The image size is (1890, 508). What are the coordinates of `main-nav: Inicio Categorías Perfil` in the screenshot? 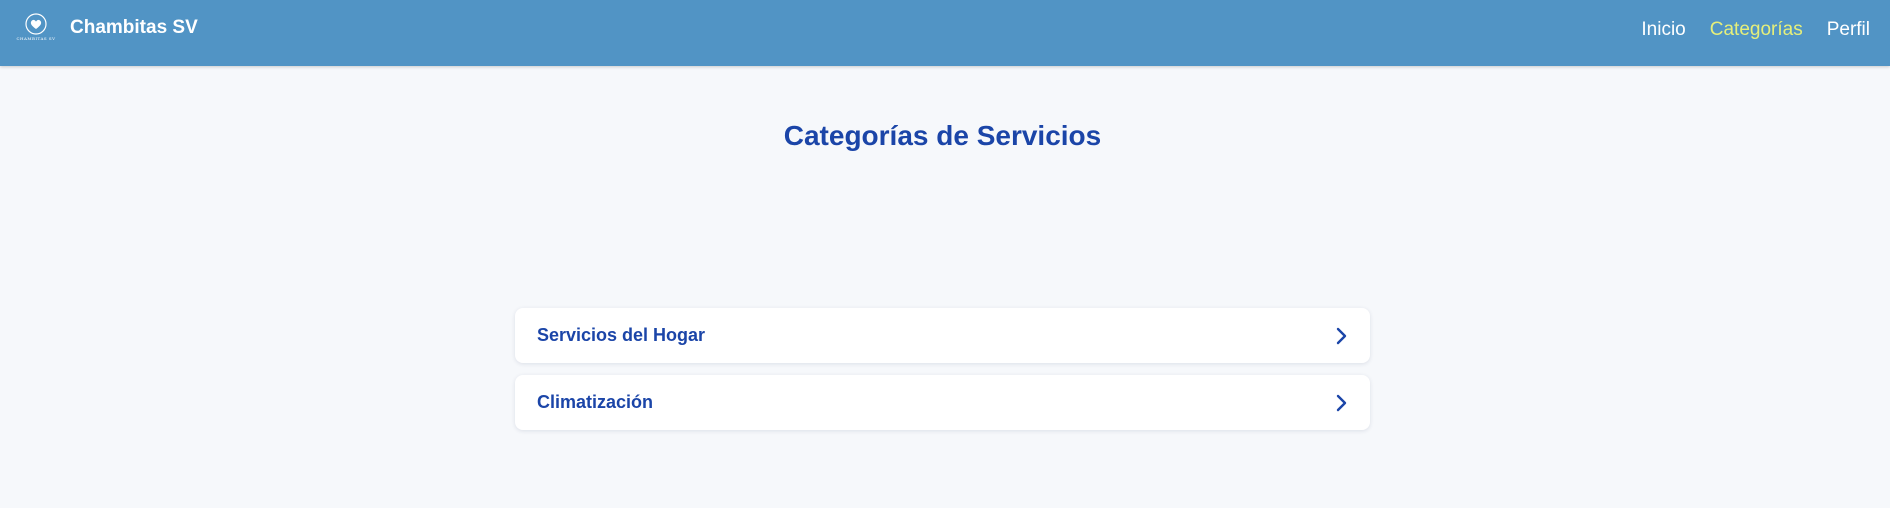 It's located at (1755, 30).